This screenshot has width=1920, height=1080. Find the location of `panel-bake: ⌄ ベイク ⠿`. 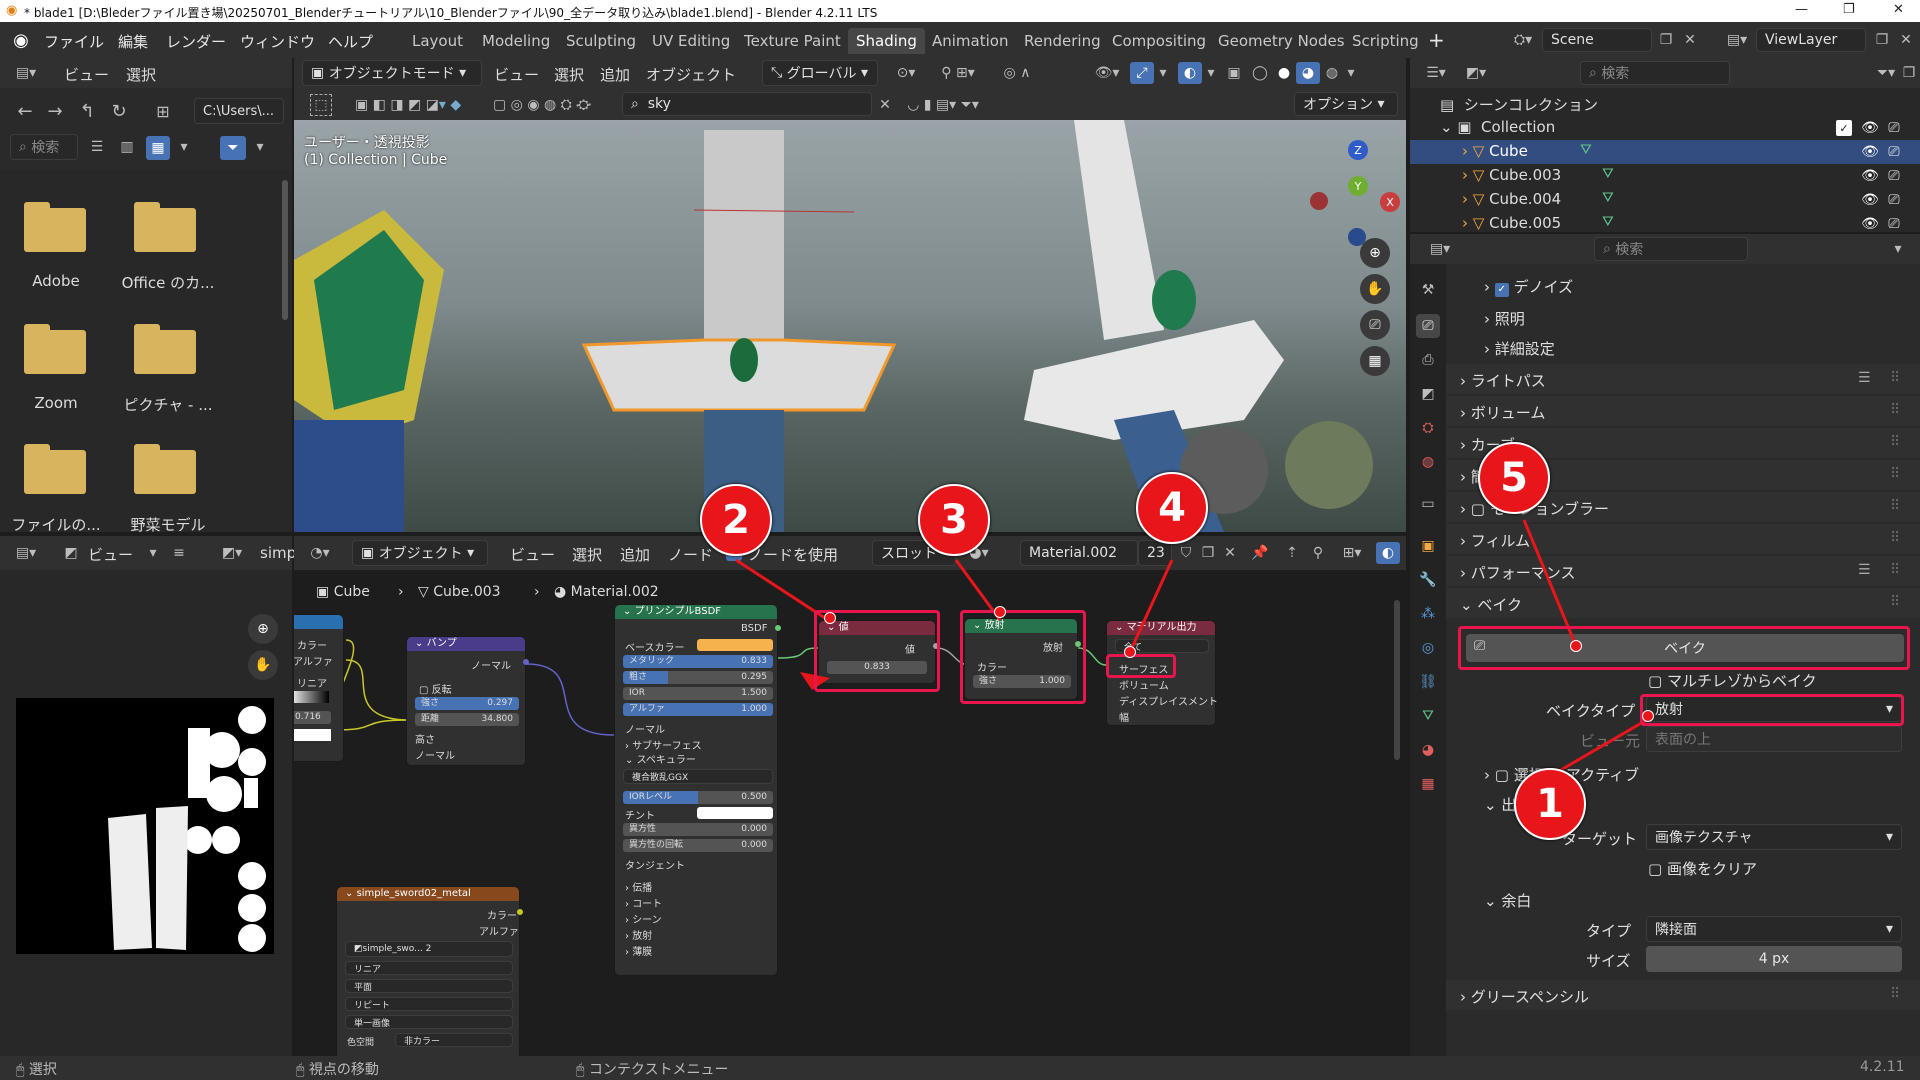

panel-bake: ⌄ ベイク ⠿ is located at coordinates (1683, 603).